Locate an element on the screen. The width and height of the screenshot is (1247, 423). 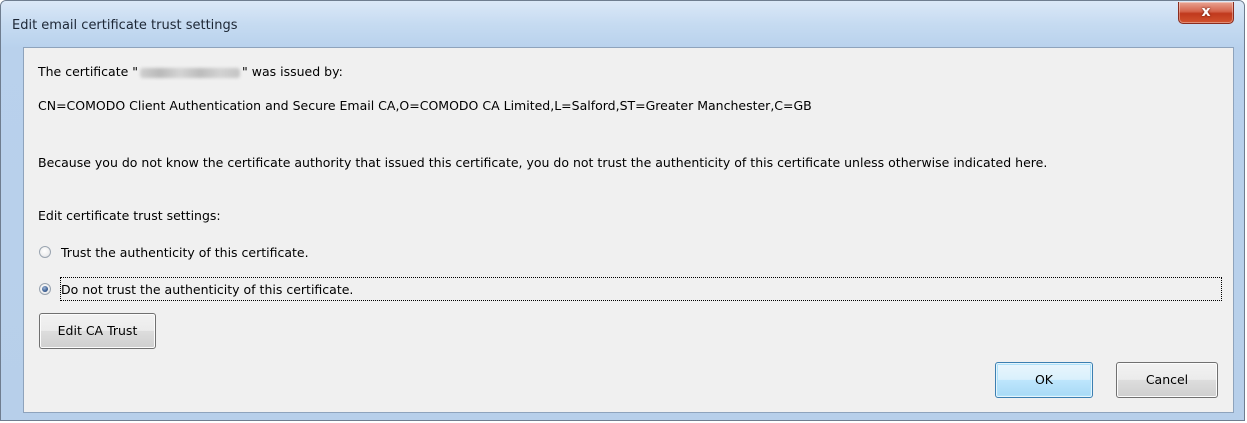
issued-by-line: The certificate " " was issued by: is located at coordinates (190, 71).